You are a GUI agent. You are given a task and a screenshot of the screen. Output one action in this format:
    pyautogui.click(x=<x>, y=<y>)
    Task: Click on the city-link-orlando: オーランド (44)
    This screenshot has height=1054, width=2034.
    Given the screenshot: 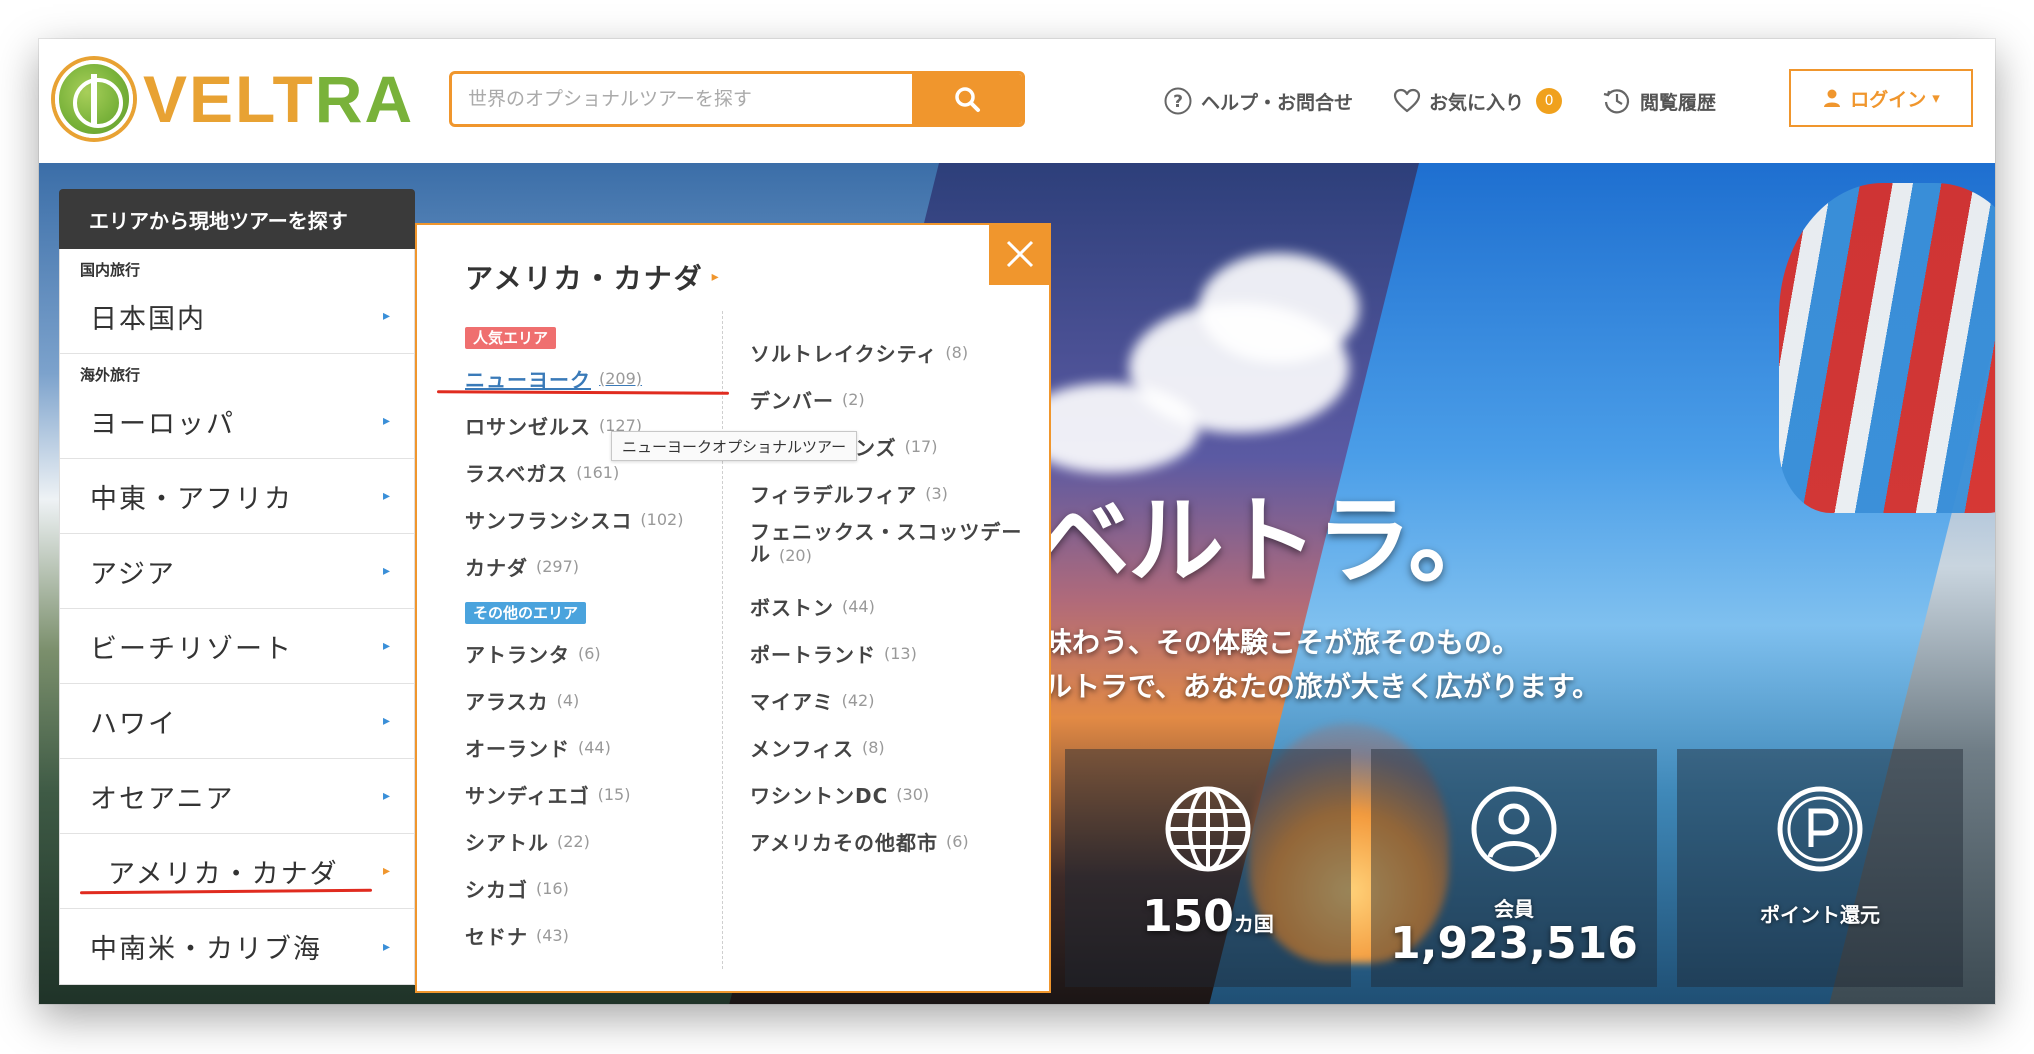 What is the action you would take?
    pyautogui.click(x=590, y=747)
    